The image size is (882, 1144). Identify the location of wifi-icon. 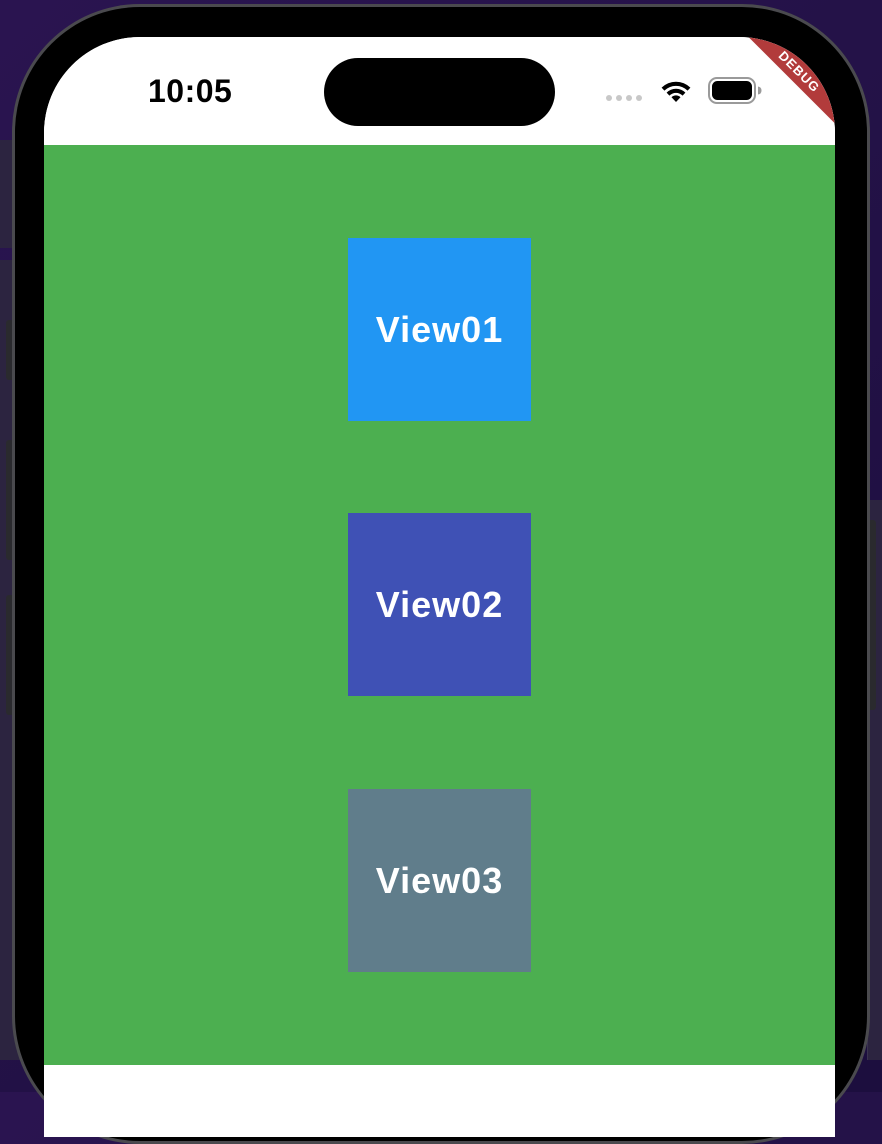
(676, 91).